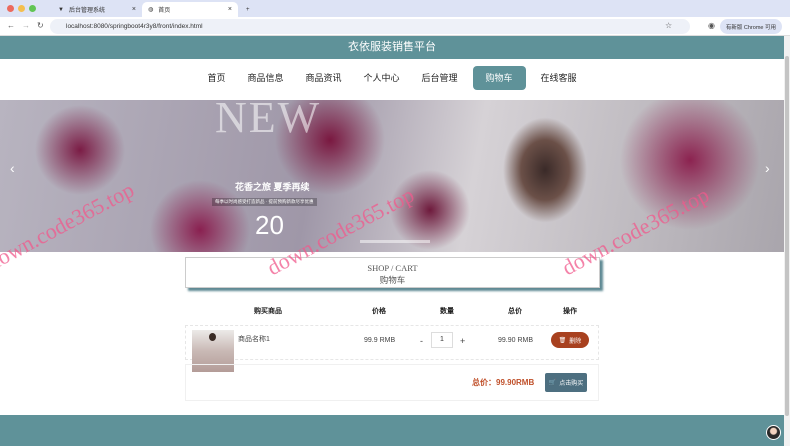 The width and height of the screenshot is (790, 446). What do you see at coordinates (392, 280) in the screenshot?
I see `cart-title-cn: 购物车` at bounding box center [392, 280].